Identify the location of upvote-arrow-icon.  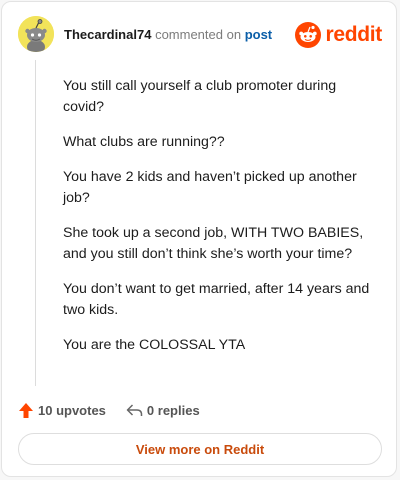
(26, 410).